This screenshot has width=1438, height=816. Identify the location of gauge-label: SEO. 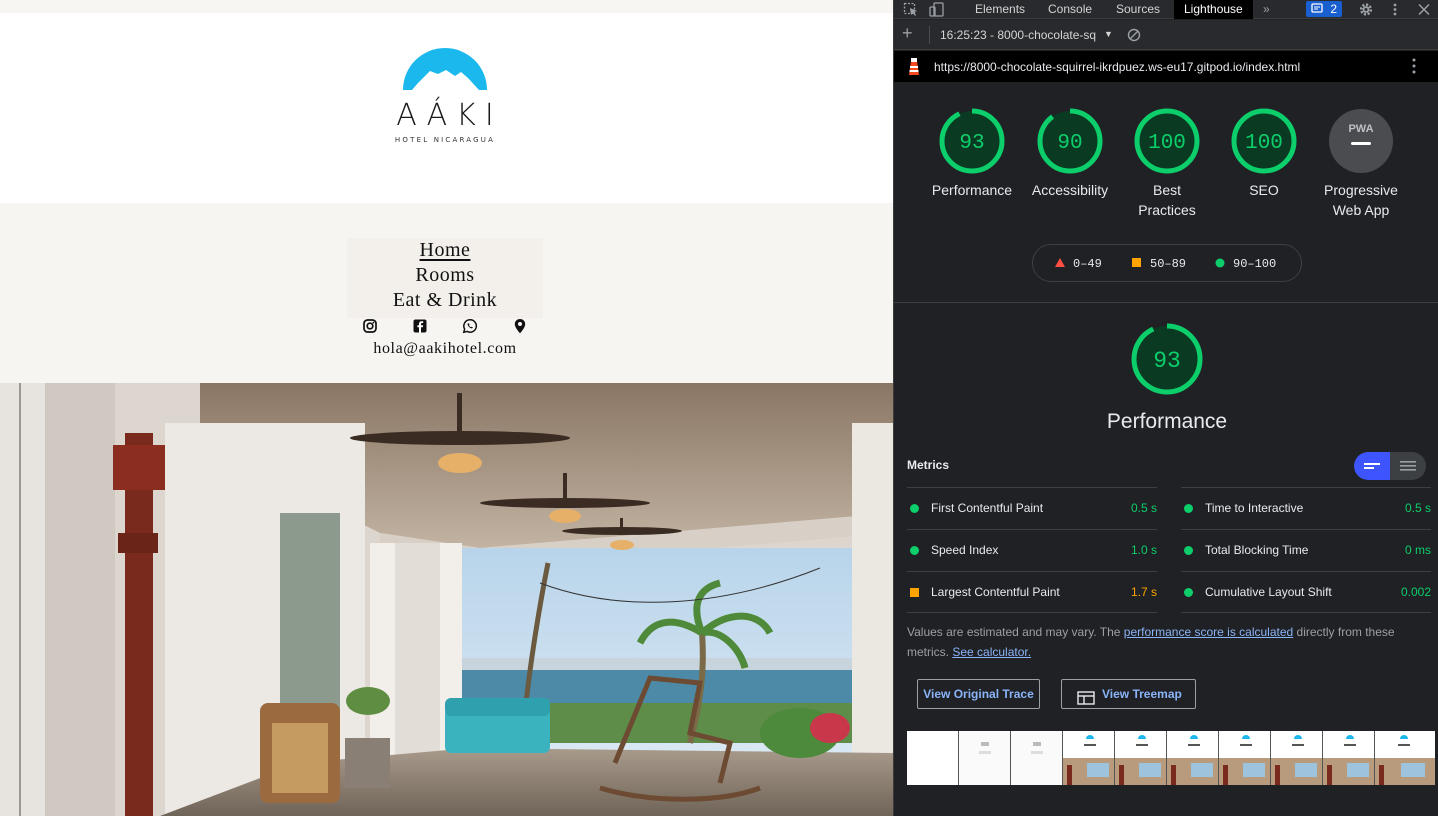
(1264, 190).